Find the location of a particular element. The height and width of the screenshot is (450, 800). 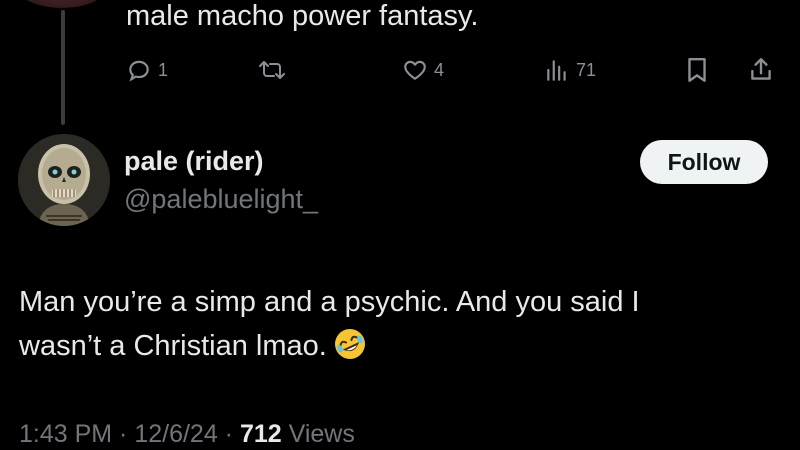

bookmark-icon is located at coordinates (697, 70).